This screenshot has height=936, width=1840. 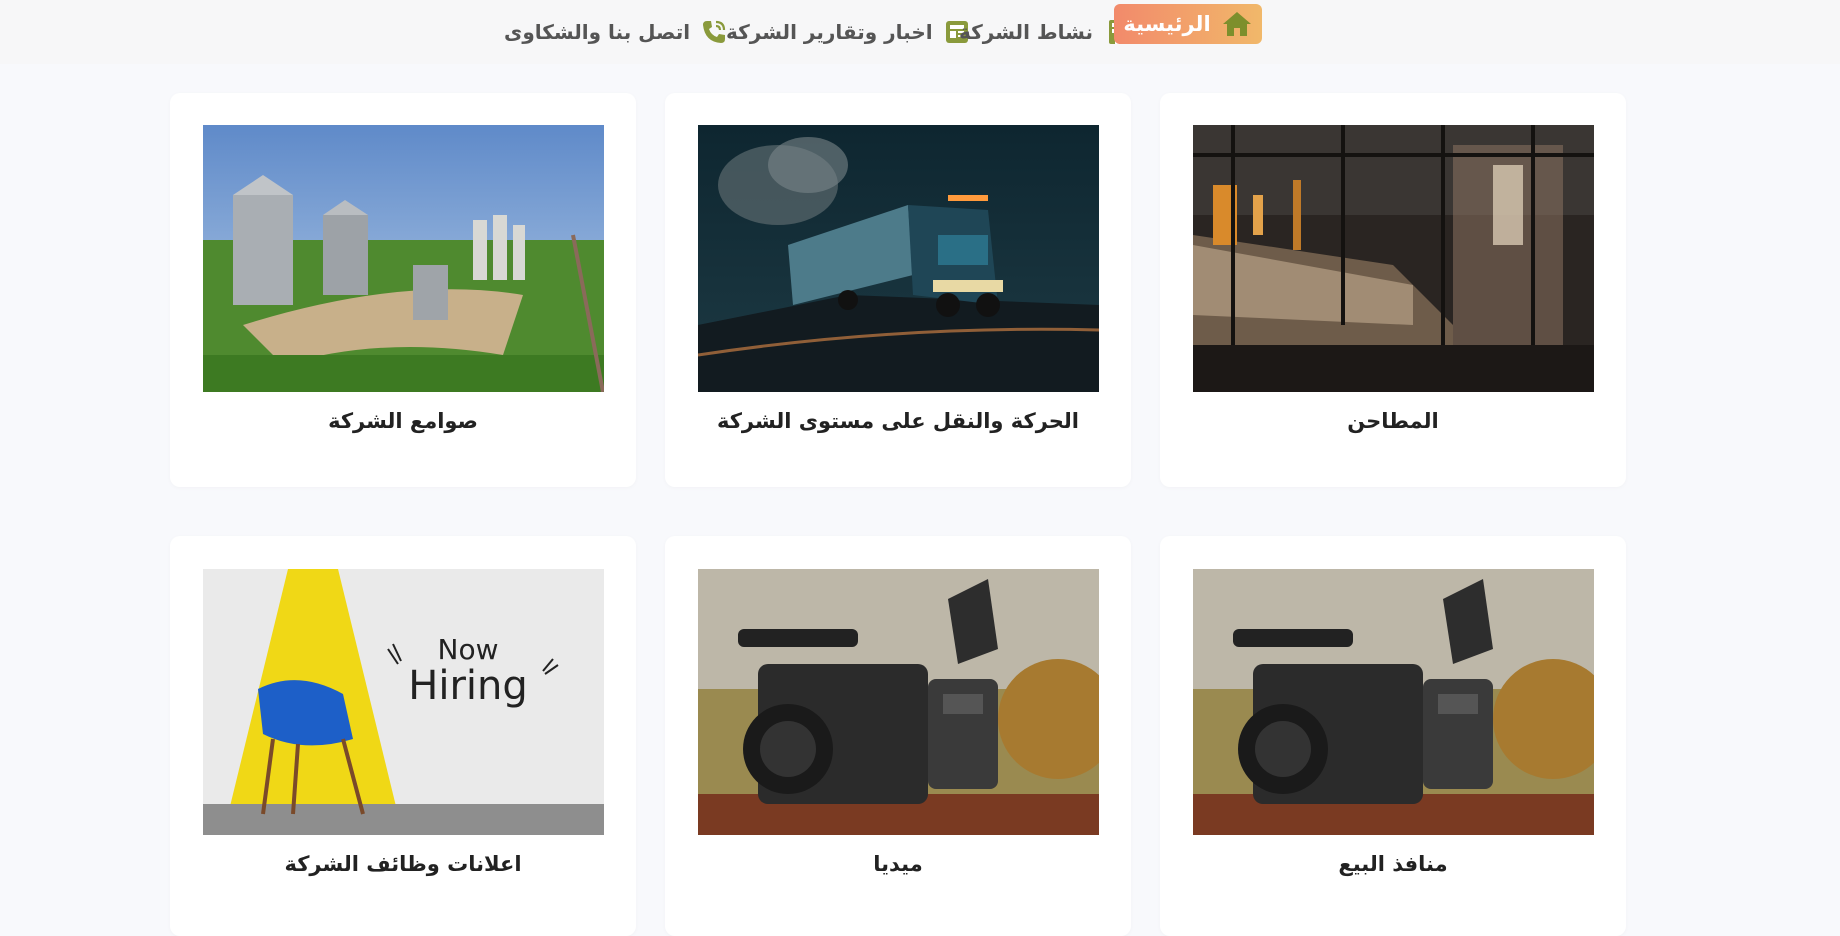 What do you see at coordinates (898, 421) in the screenshot?
I see `card-title: الحركة والنقل على مستوى الشركة` at bounding box center [898, 421].